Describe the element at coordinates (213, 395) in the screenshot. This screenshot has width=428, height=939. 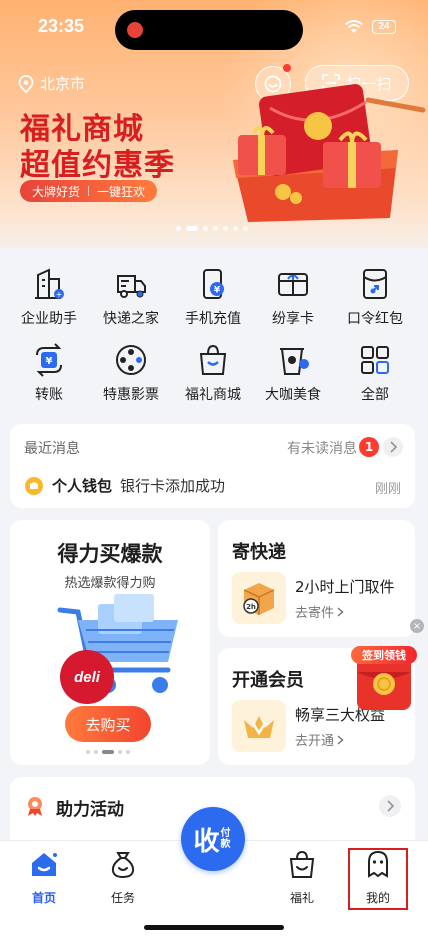
I see `grid-label: 福礼商城` at that location.